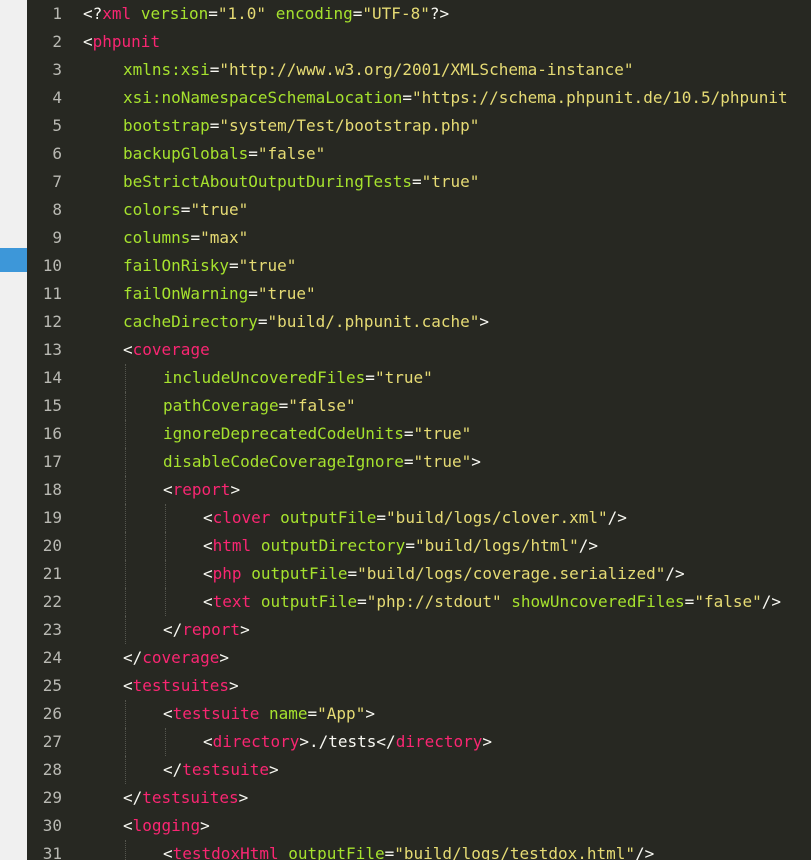  What do you see at coordinates (283, 433) in the screenshot?
I see `xml-attribute-name: ignoreDeprecatedCodeUnits` at bounding box center [283, 433].